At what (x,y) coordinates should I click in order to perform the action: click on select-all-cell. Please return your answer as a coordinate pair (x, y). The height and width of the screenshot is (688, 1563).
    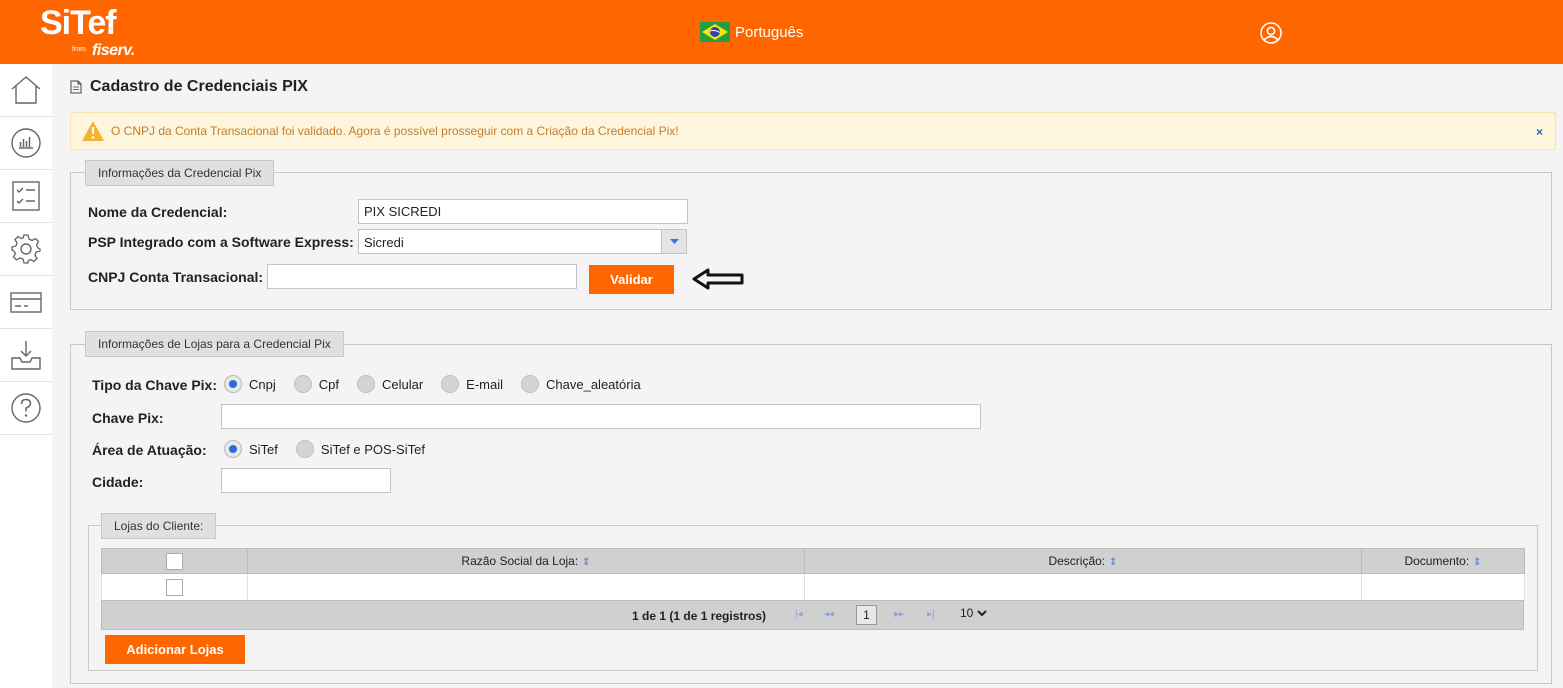
    Looking at the image, I should click on (174, 561).